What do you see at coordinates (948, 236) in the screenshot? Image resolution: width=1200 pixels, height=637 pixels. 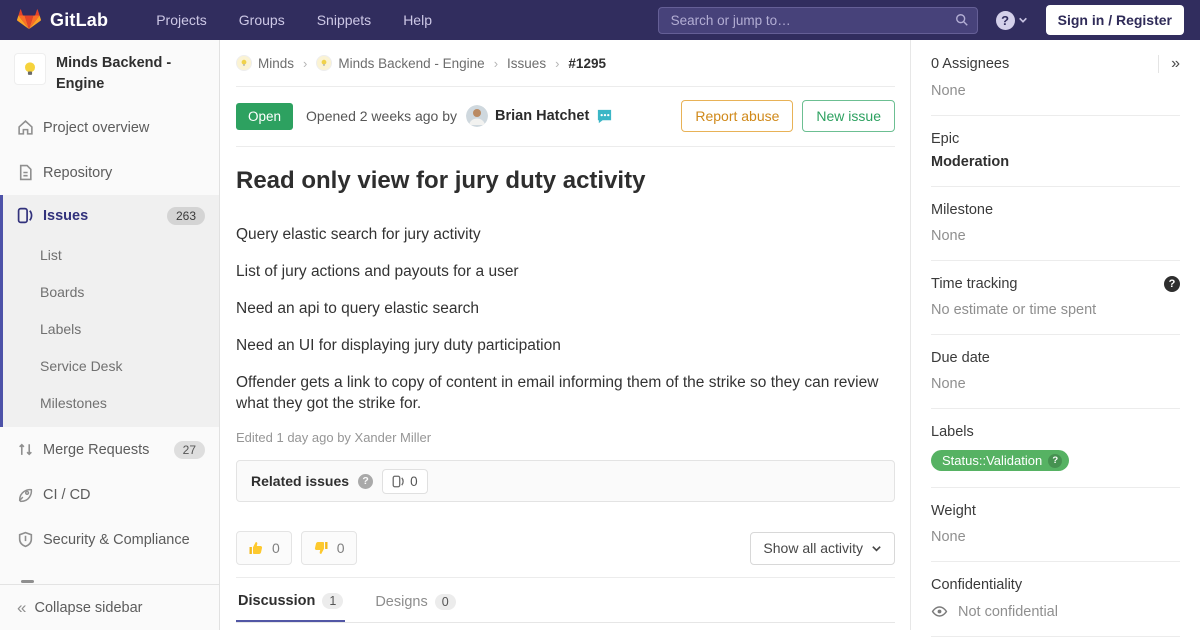 I see `milestone-value: None` at bounding box center [948, 236].